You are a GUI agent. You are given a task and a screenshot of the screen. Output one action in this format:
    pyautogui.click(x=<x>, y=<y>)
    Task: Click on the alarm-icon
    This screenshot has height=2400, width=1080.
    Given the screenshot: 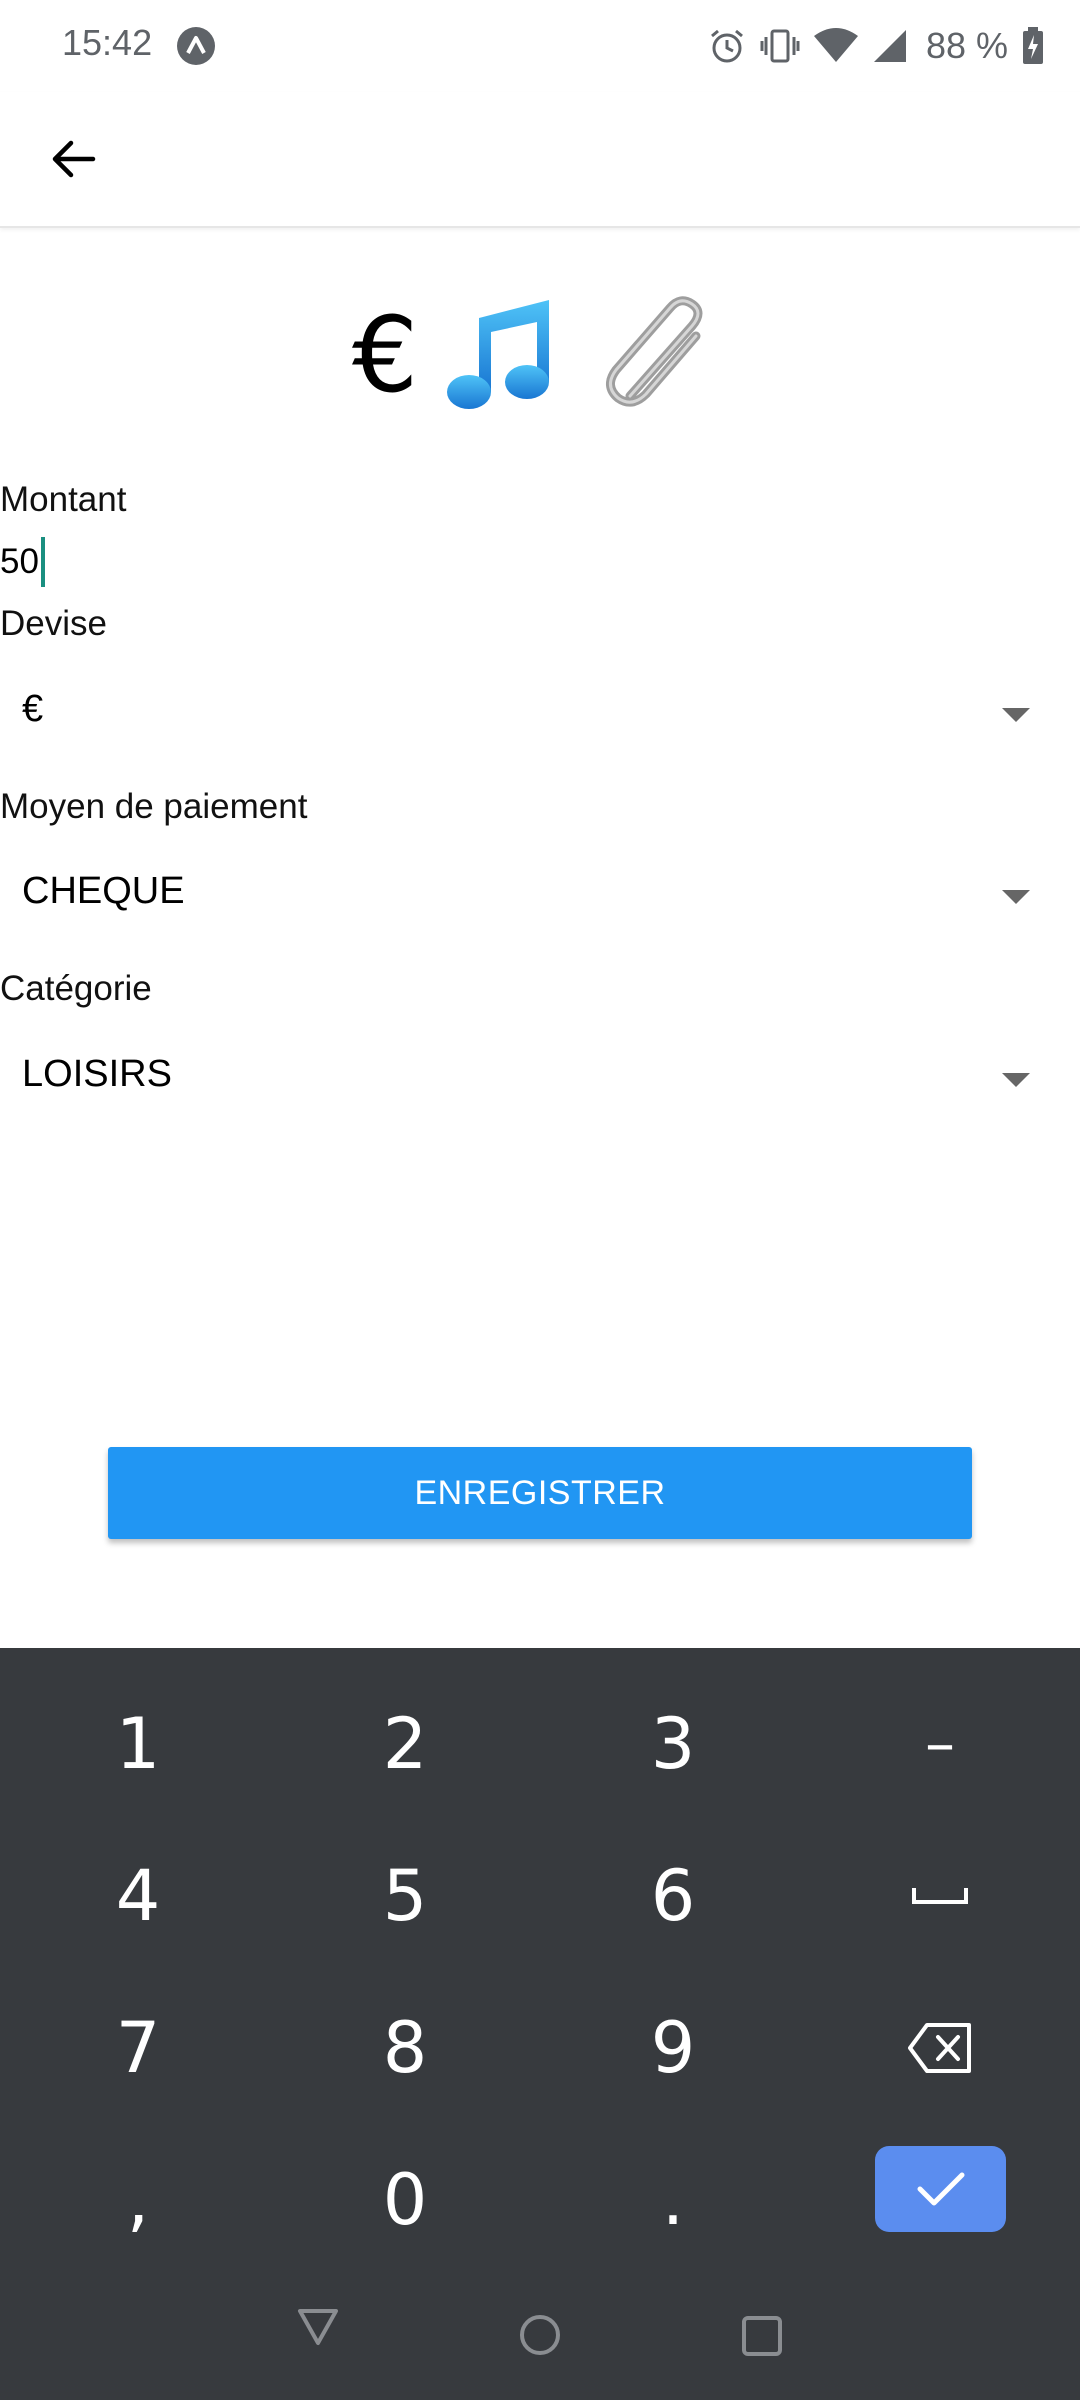 What is the action you would take?
    pyautogui.click(x=726, y=46)
    